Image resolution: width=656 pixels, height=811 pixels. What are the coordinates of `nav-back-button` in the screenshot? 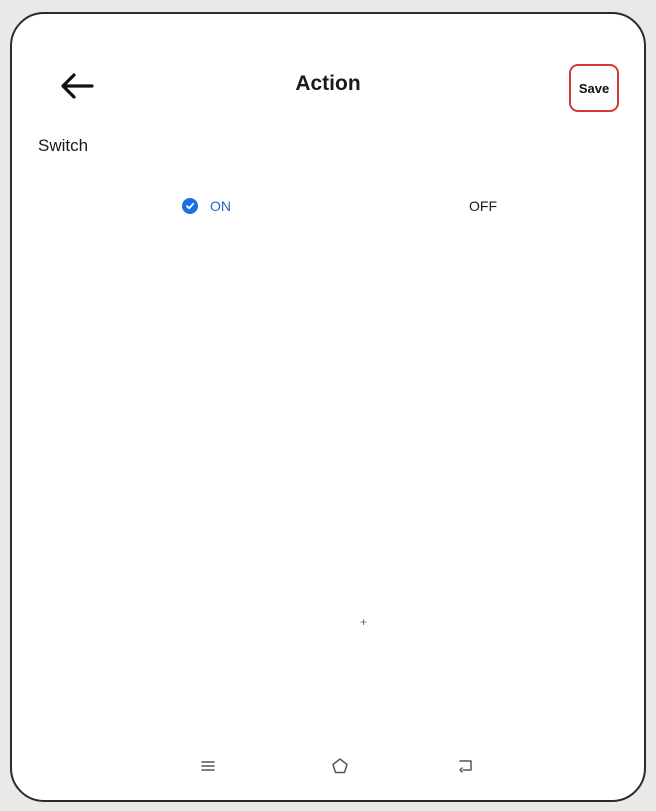 It's located at (466, 766).